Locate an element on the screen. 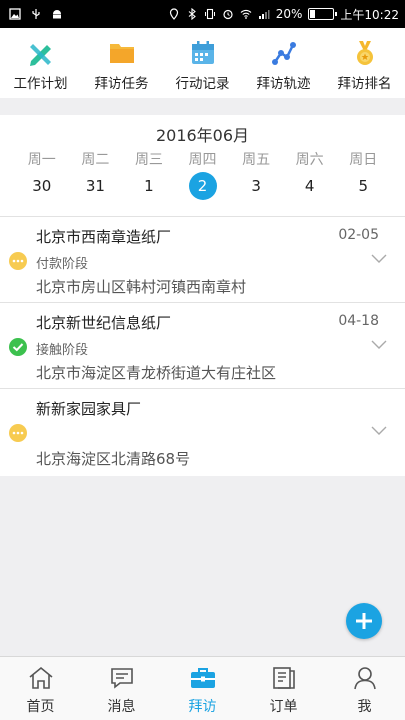  nav-label: 消息 is located at coordinates (121, 707).